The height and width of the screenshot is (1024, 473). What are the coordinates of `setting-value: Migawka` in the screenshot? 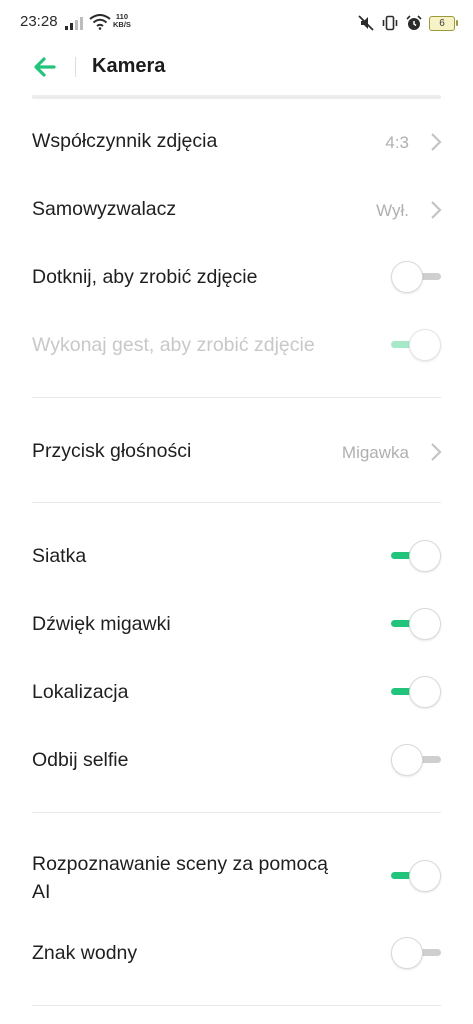 It's located at (375, 452).